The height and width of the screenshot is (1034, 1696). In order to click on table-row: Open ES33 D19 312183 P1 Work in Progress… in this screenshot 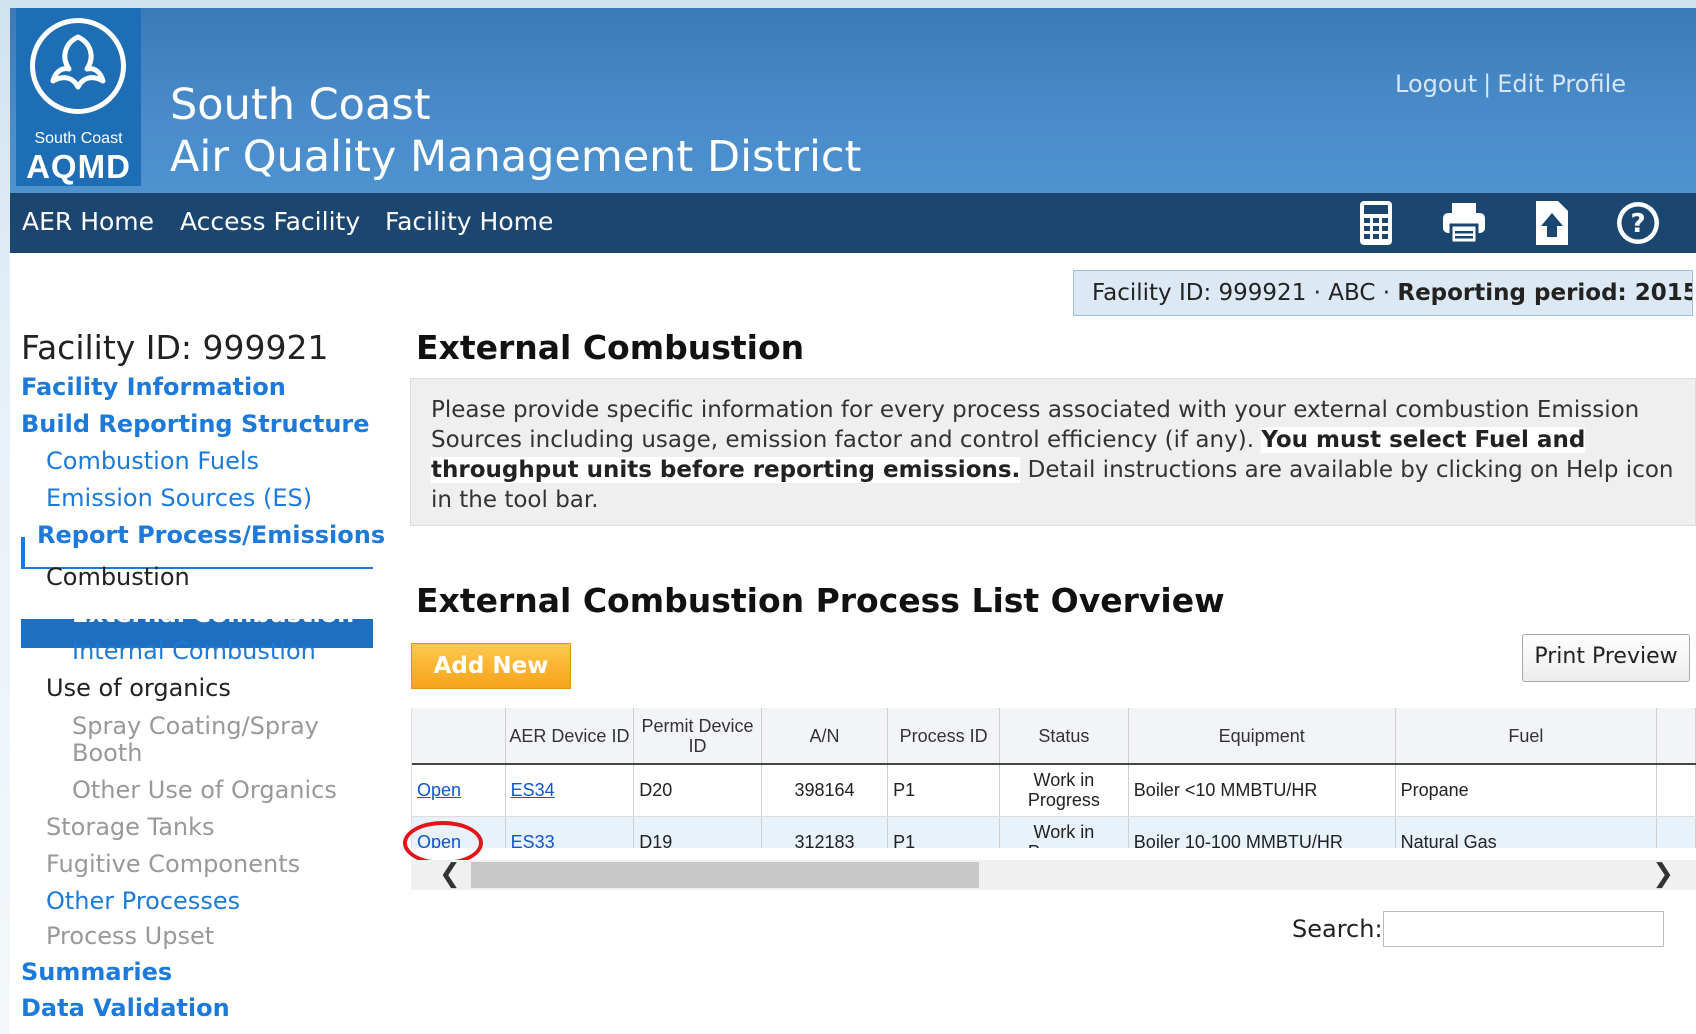, I will do `click(1054, 832)`.